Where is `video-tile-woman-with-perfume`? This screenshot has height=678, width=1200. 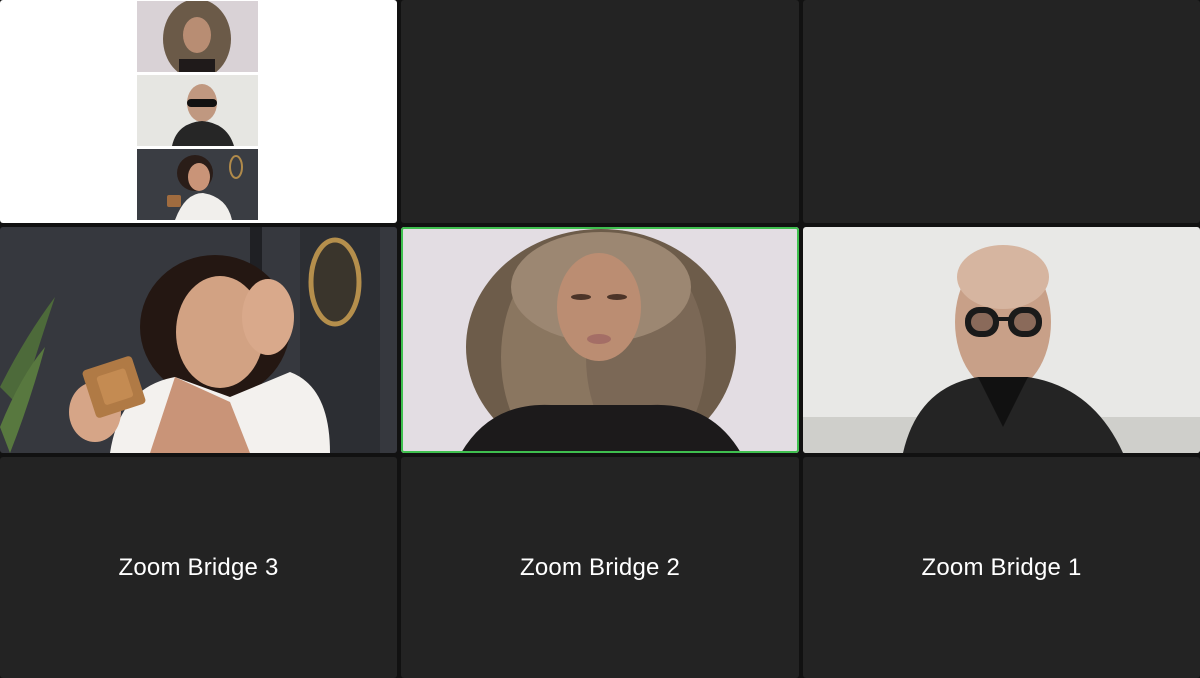
video-tile-woman-with-perfume is located at coordinates (198, 340).